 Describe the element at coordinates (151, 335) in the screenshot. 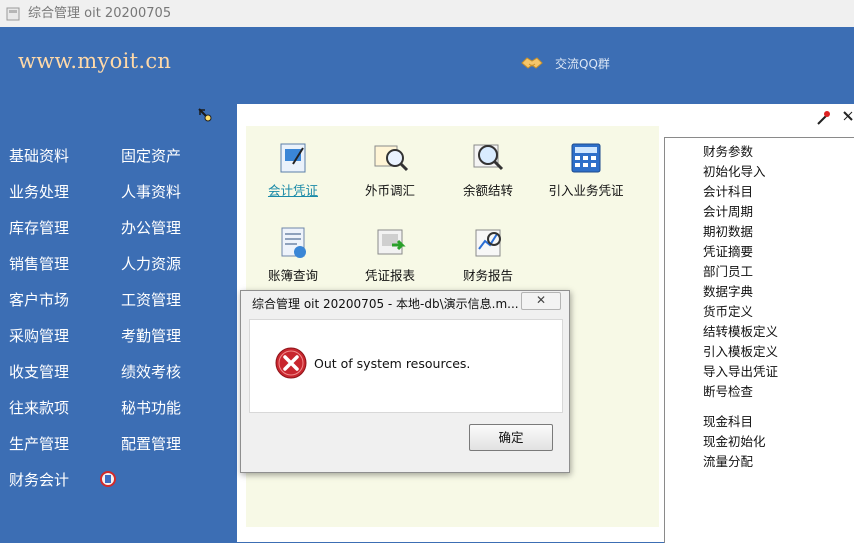

I see `nav-item: 考勤管理` at that location.